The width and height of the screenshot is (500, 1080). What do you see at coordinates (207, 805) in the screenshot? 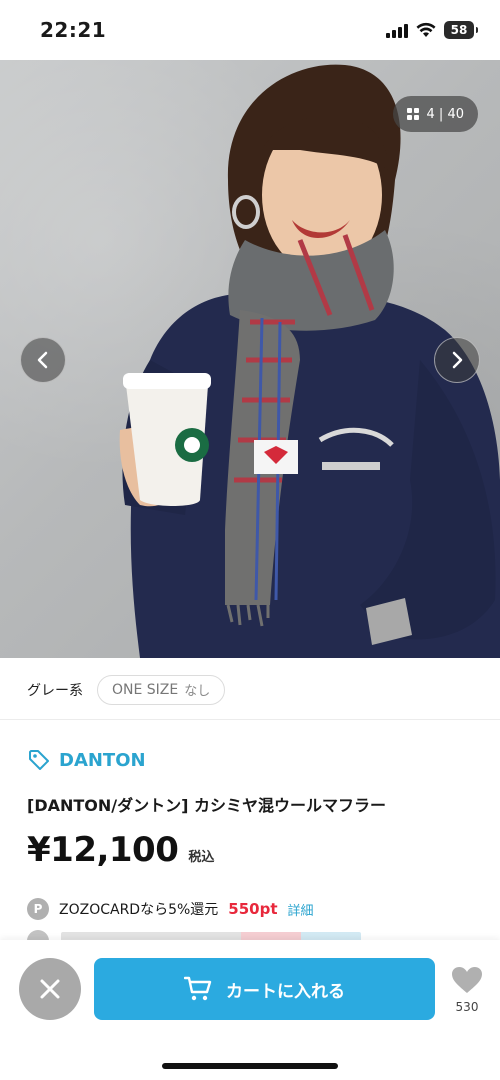
I see `product-title: [DANTON/ダントン] カシミヤ混ウールマフラー` at bounding box center [207, 805].